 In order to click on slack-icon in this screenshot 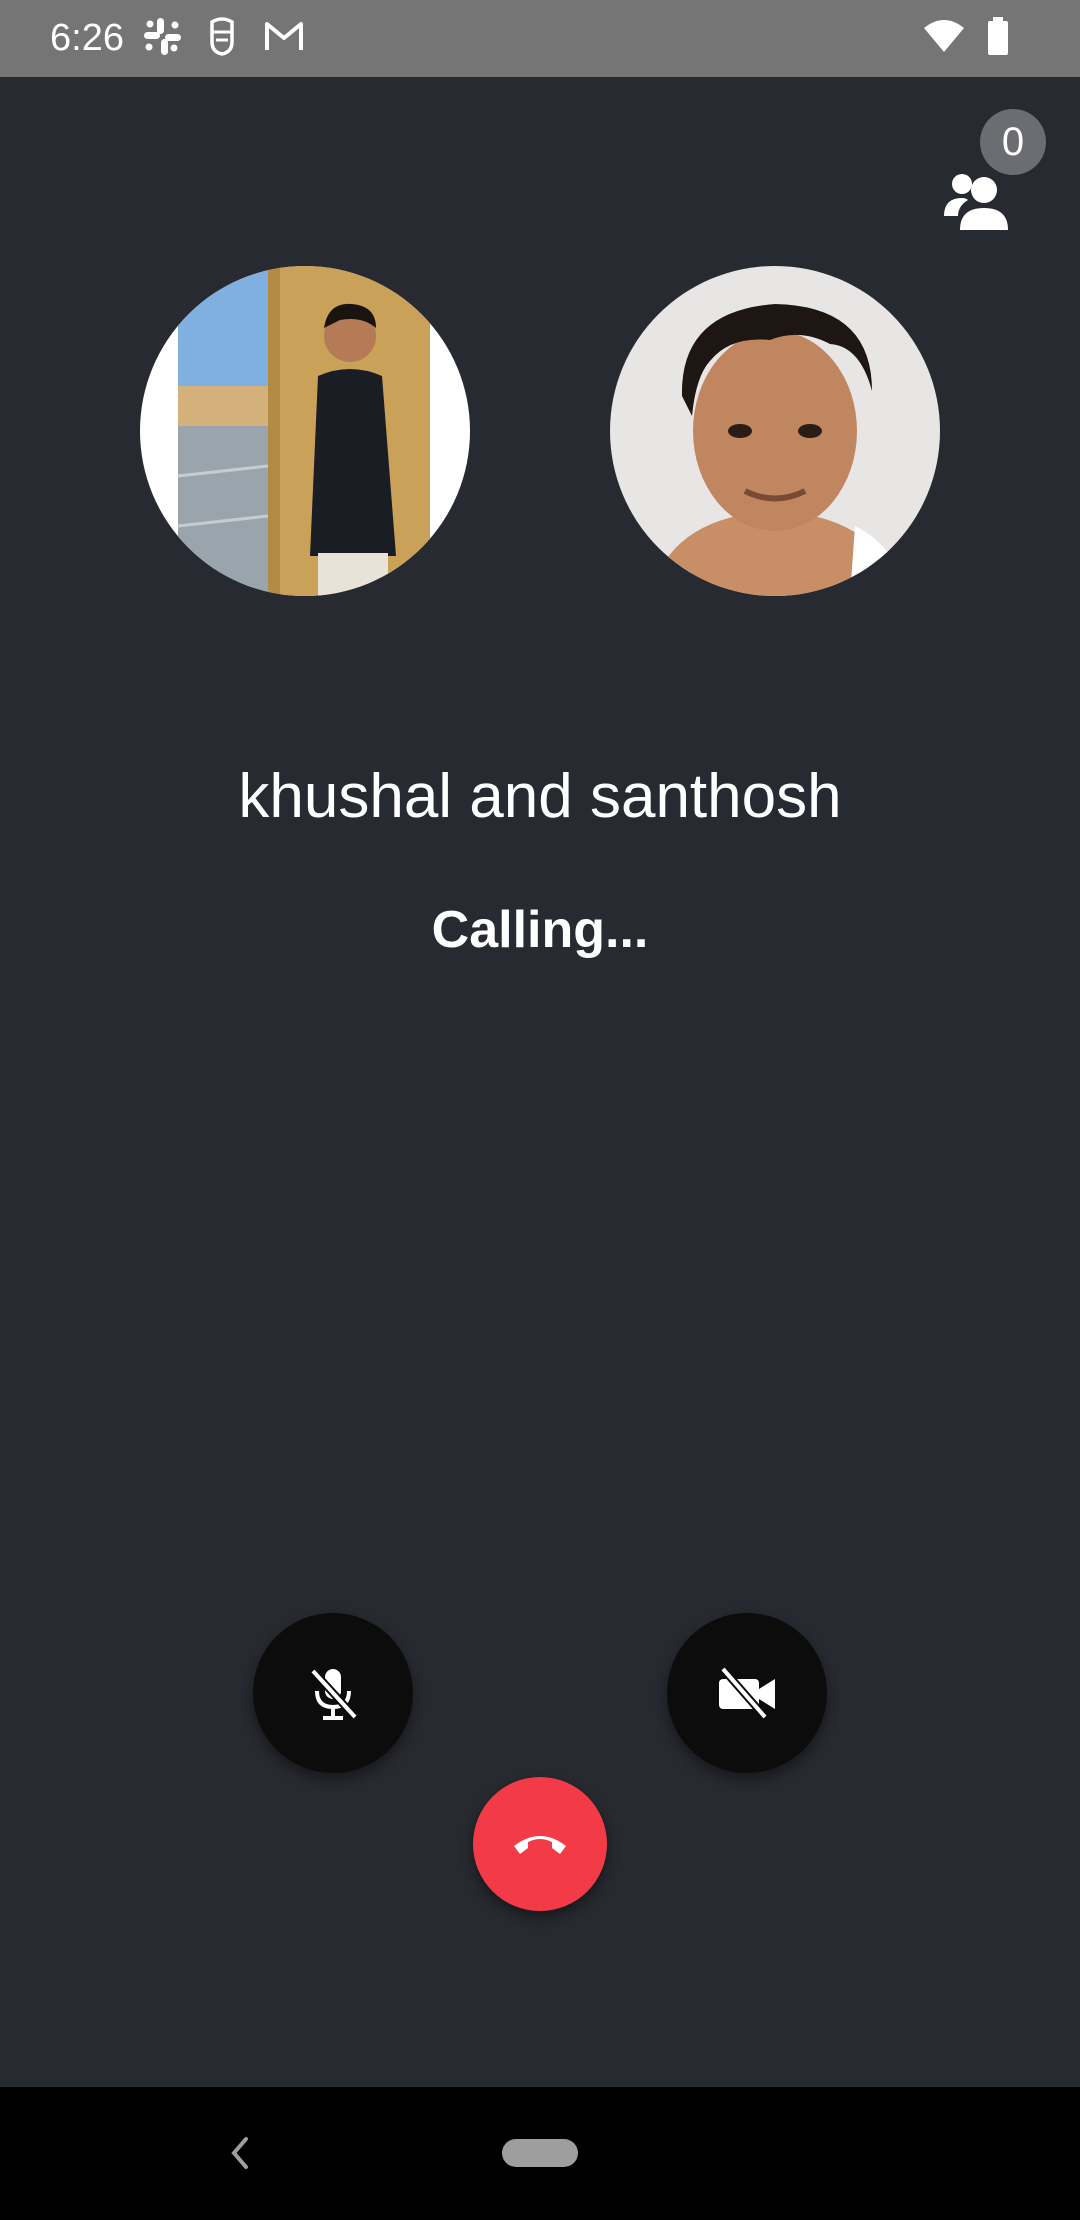, I will do `click(162, 36)`.